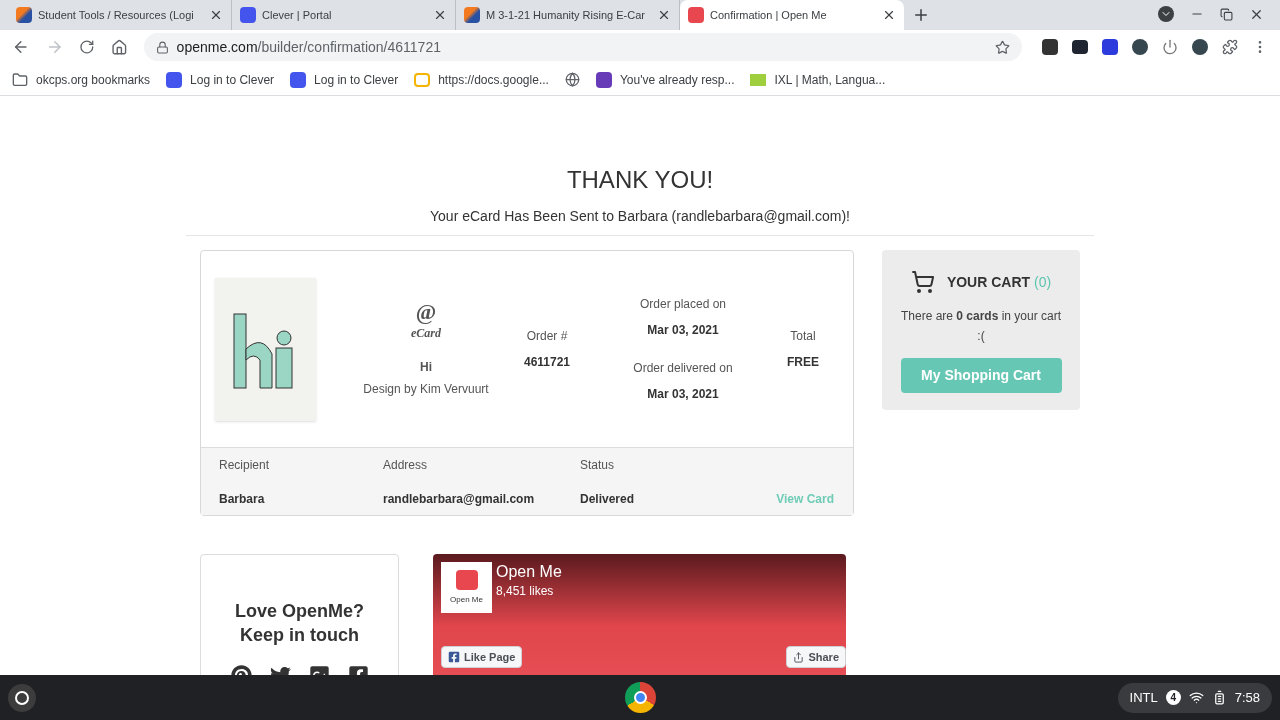 This screenshot has width=1280, height=720. What do you see at coordinates (597, 465) in the screenshot?
I see `column-heading: Status` at bounding box center [597, 465].